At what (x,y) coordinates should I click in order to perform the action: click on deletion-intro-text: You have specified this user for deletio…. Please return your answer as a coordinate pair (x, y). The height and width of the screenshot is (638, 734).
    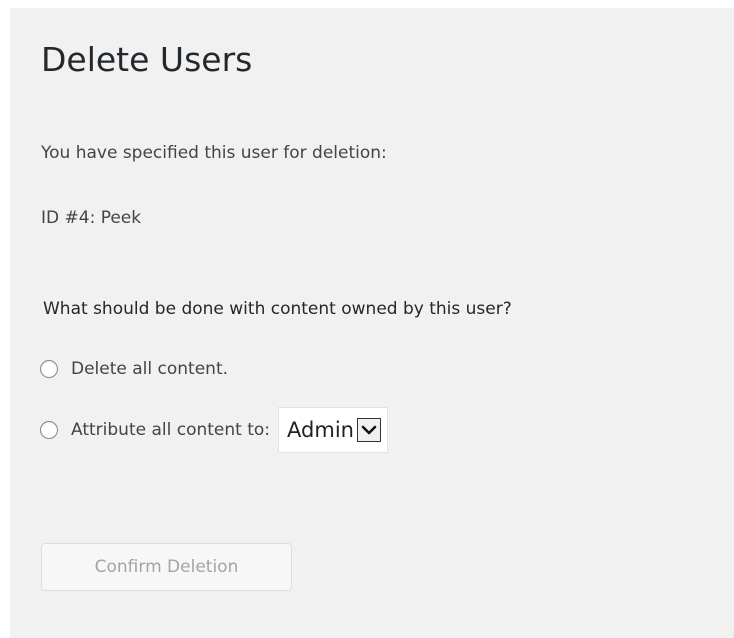
    Looking at the image, I should click on (214, 153).